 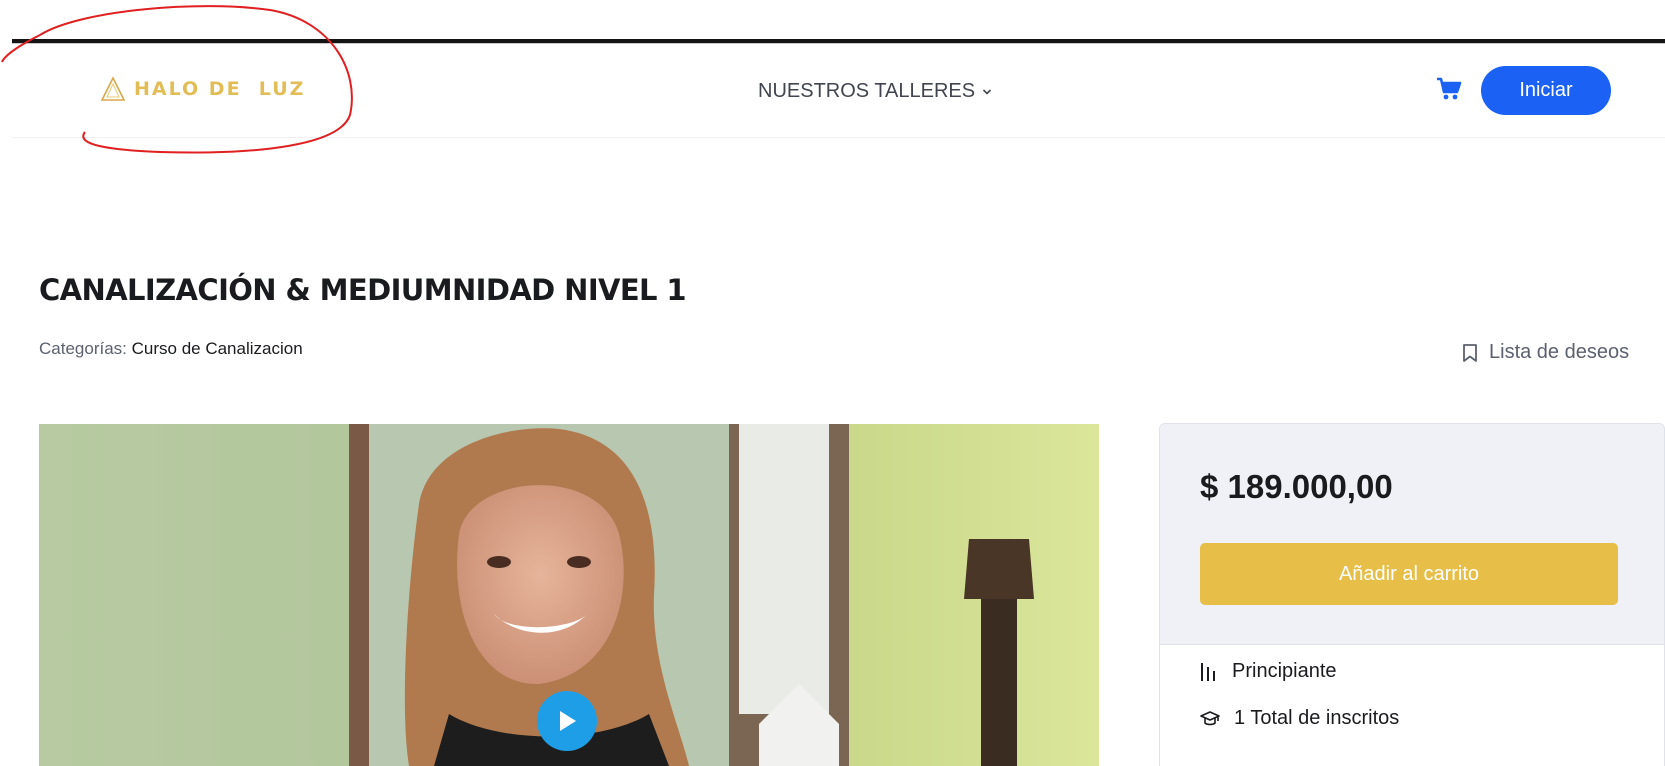 What do you see at coordinates (1470, 352) in the screenshot?
I see `bookmark-icon` at bounding box center [1470, 352].